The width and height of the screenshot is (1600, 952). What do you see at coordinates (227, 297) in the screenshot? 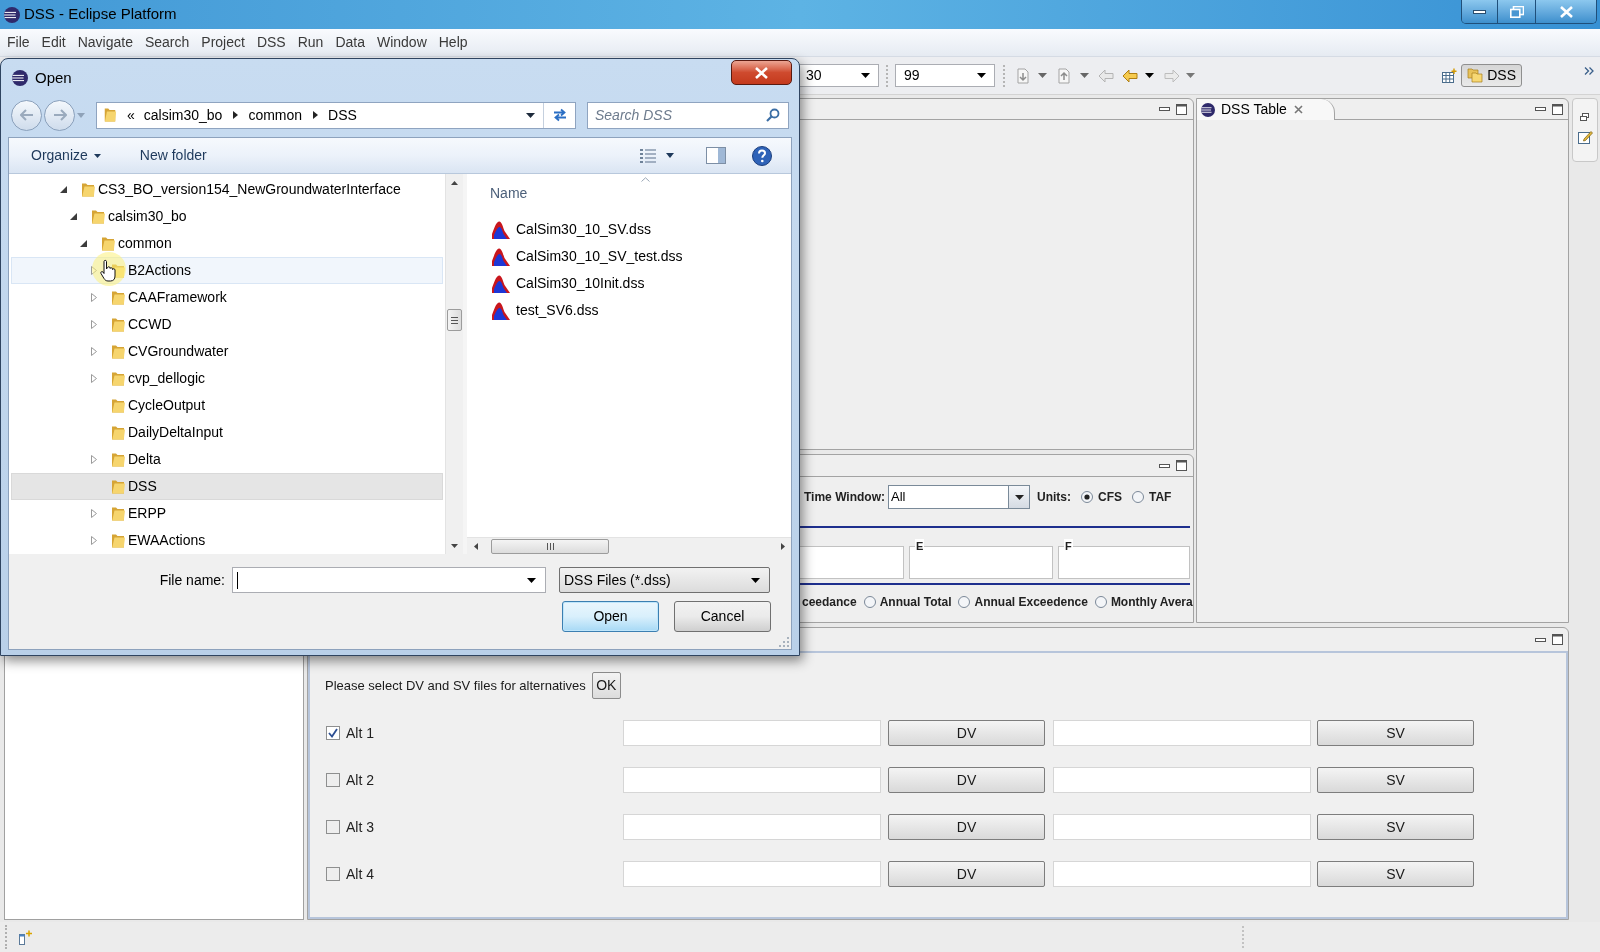
I see `tree-item: CAAFramework` at bounding box center [227, 297].